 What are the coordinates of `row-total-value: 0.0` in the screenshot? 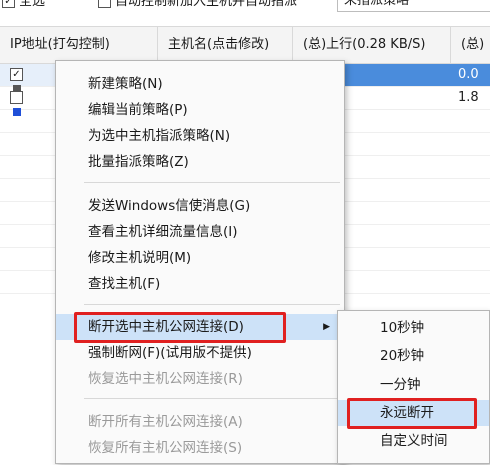 It's located at (468, 74).